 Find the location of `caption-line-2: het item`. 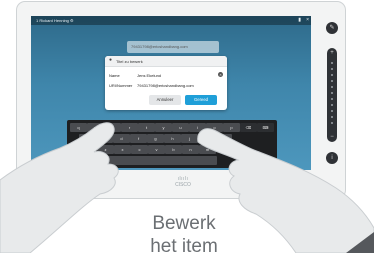

caption-line-2: het item is located at coordinates (184, 244).